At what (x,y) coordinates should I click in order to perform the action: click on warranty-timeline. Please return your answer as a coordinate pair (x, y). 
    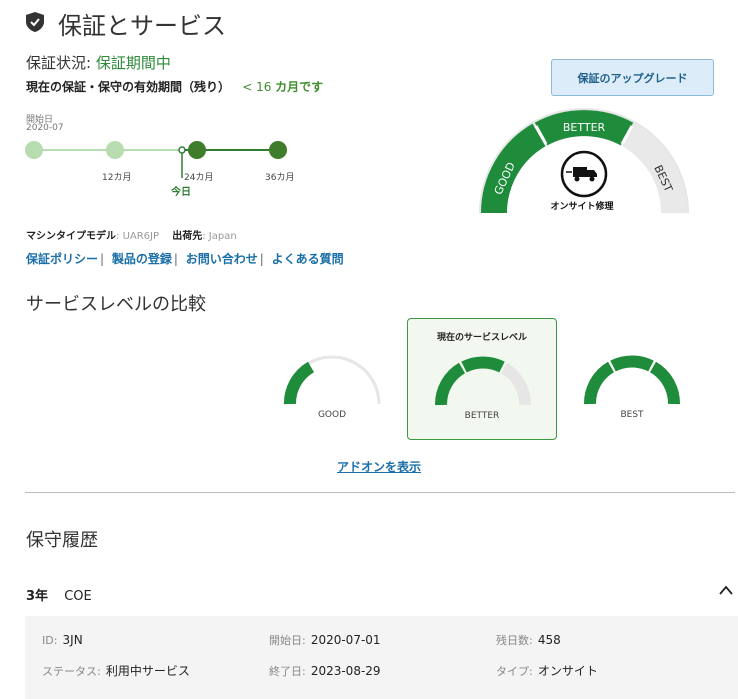
    Looking at the image, I should click on (156, 159).